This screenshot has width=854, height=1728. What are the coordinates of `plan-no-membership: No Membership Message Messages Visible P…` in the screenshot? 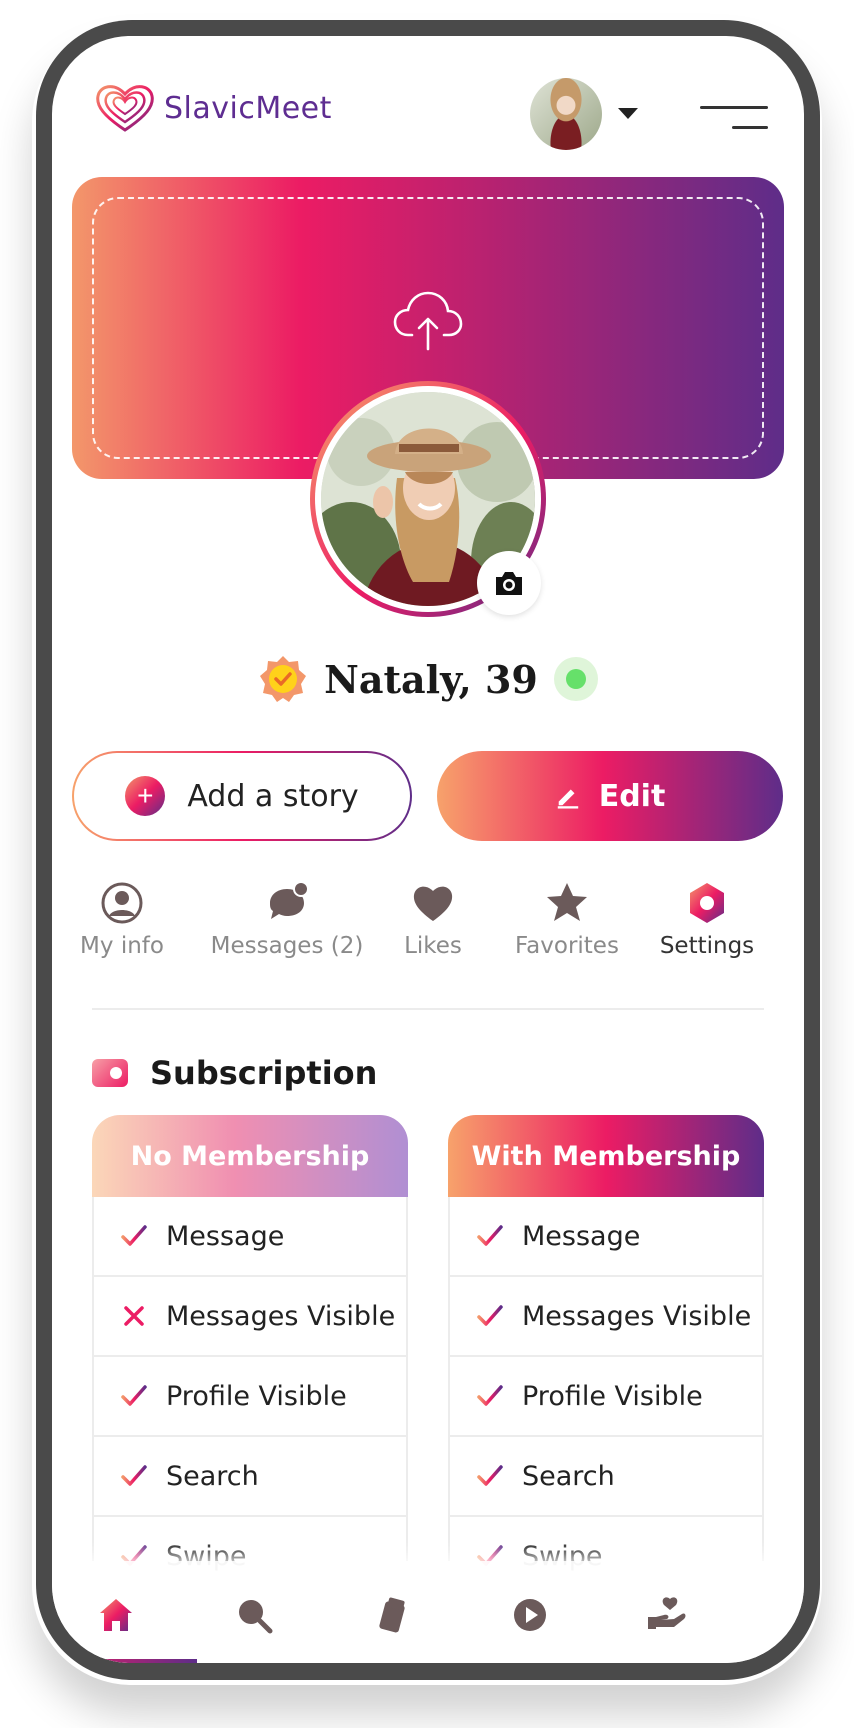 It's located at (250, 1356).